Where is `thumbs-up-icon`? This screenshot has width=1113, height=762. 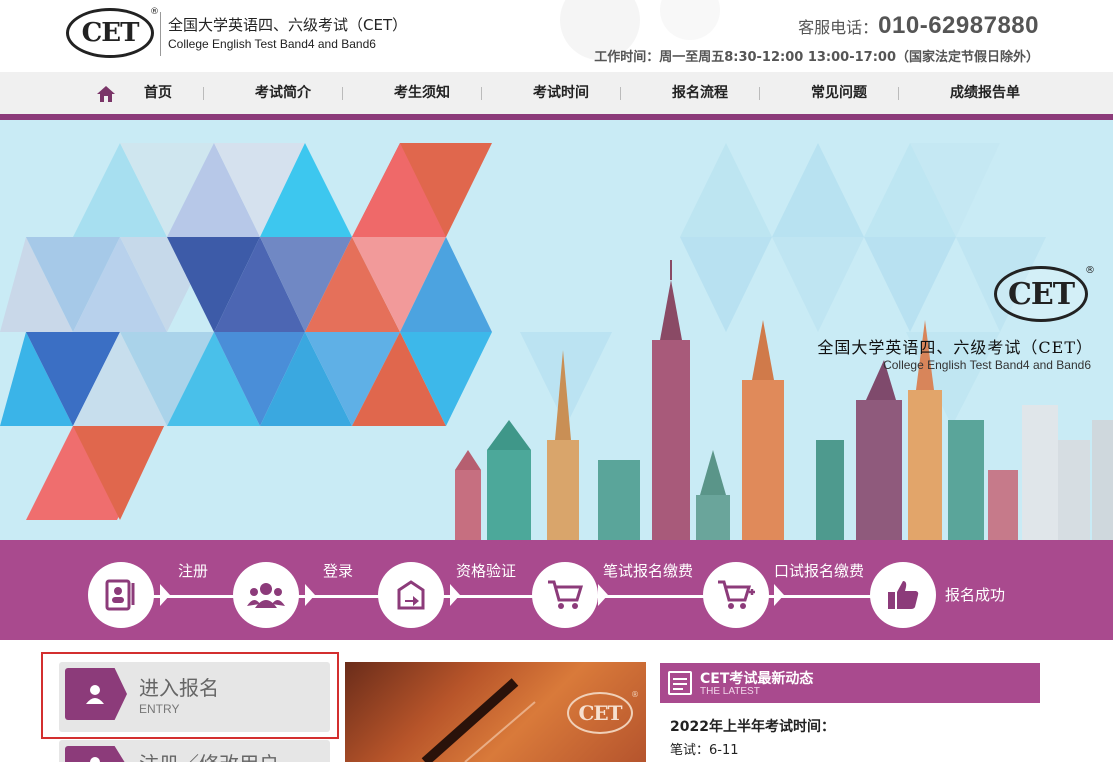 thumbs-up-icon is located at coordinates (903, 595).